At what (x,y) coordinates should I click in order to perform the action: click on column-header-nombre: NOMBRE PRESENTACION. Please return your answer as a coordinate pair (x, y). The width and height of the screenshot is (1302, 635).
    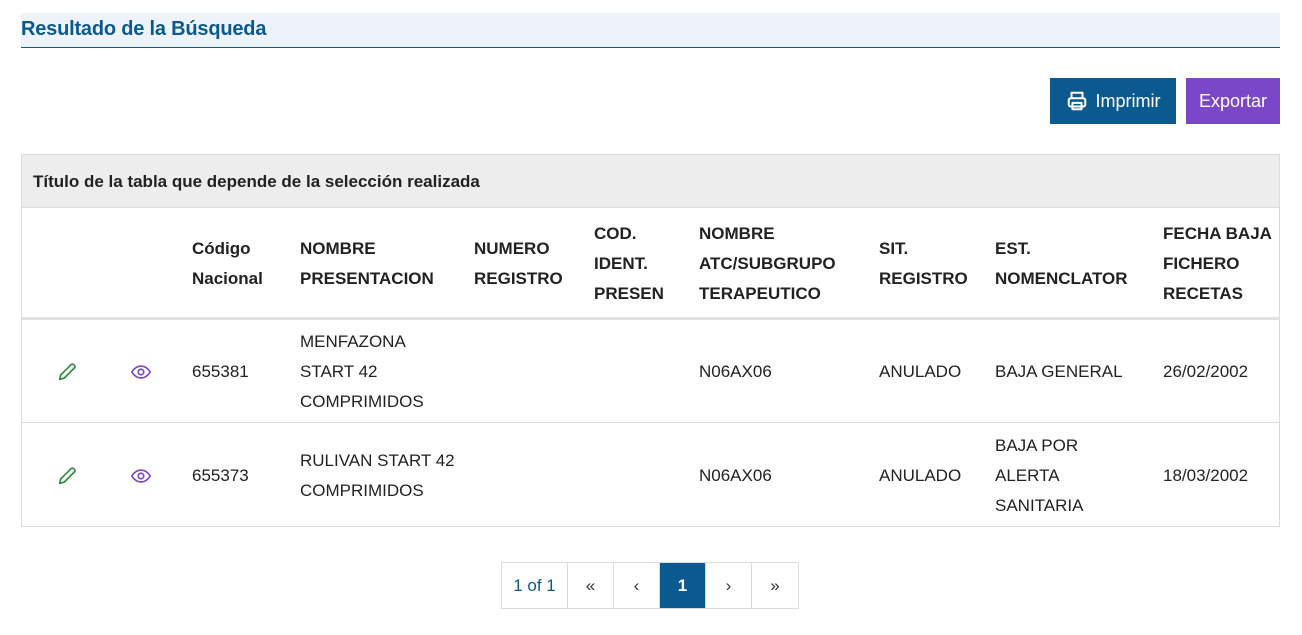
    Looking at the image, I should click on (367, 263).